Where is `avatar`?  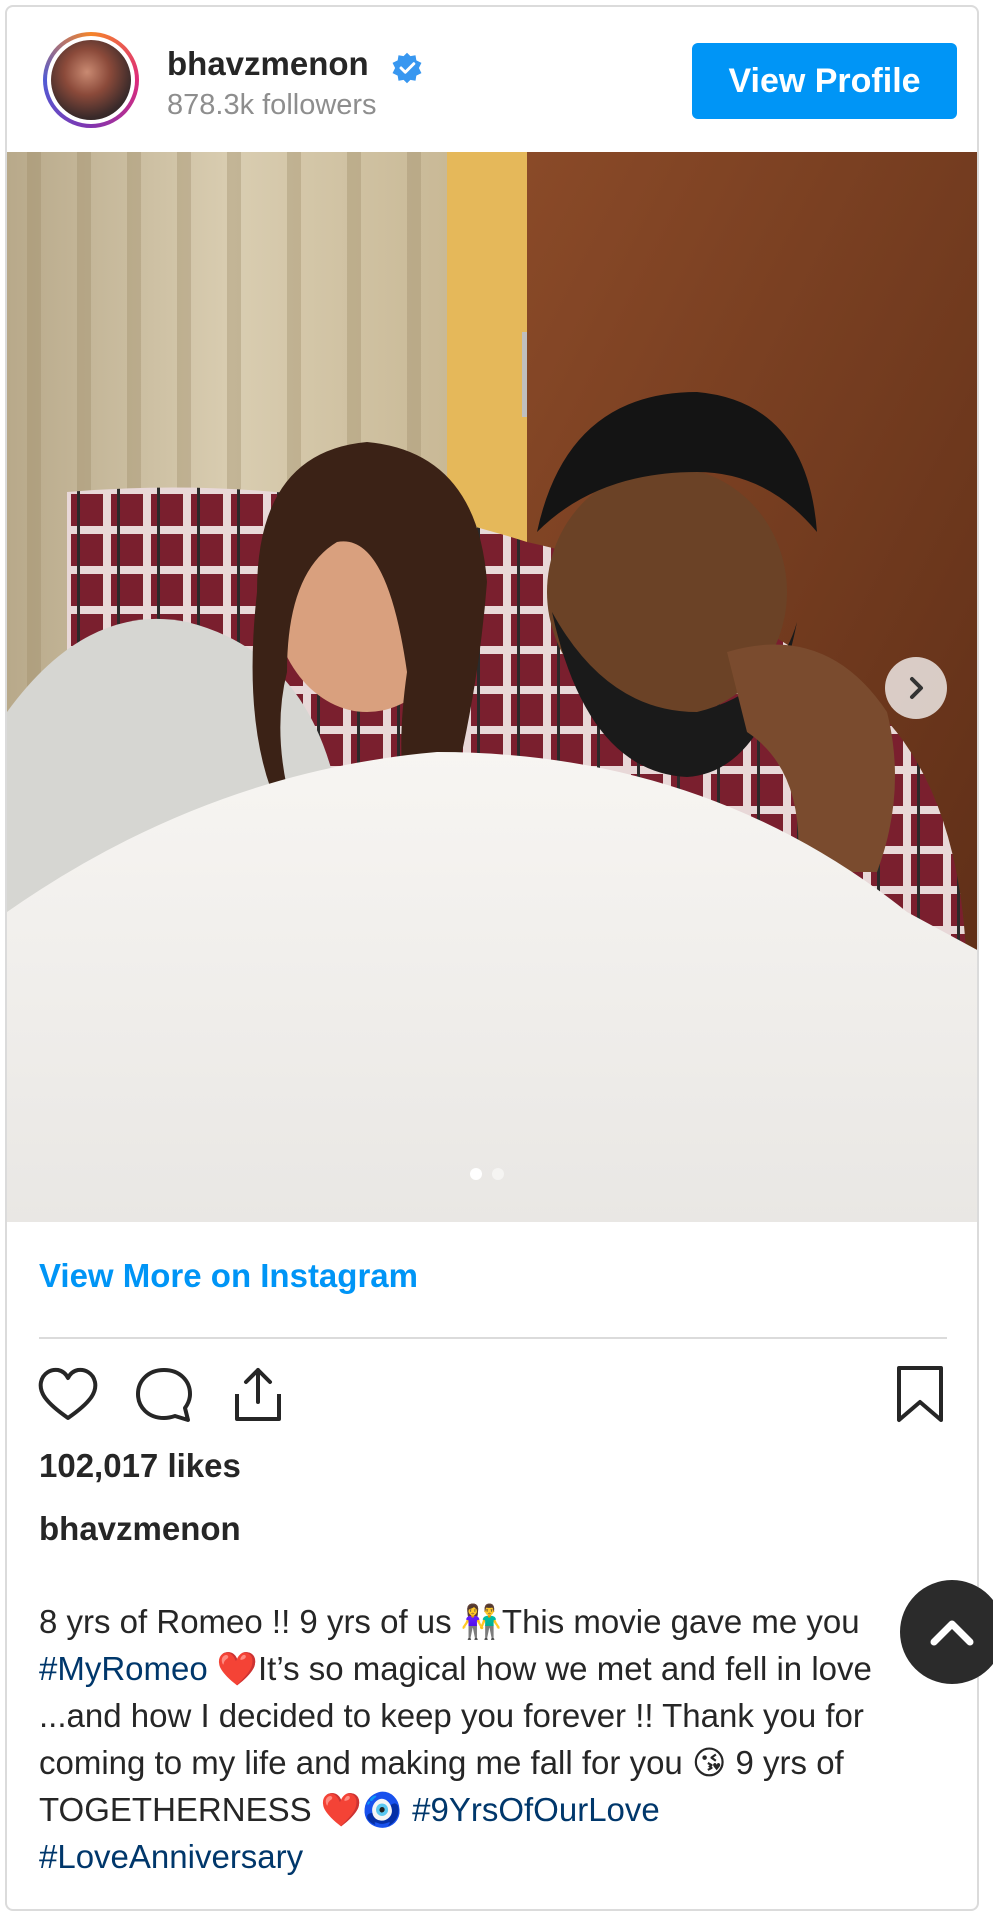 avatar is located at coordinates (91, 80).